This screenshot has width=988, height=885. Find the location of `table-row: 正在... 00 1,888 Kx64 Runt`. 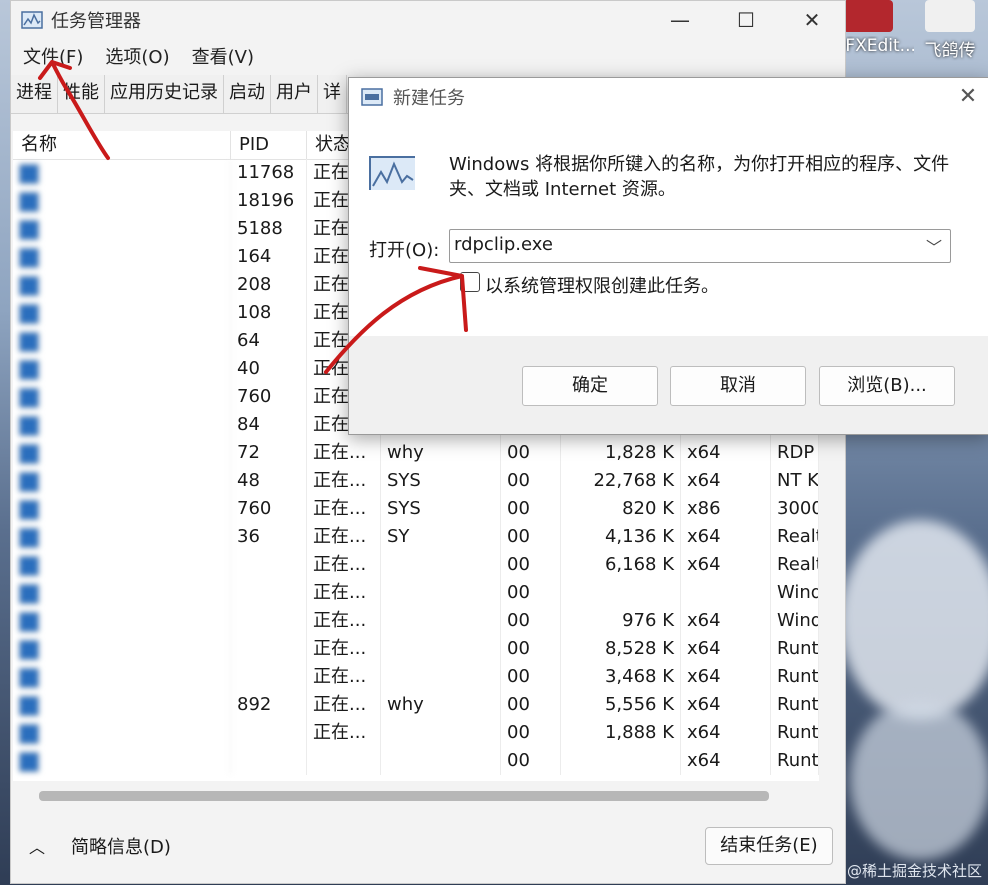

table-row: 正在... 00 1,888 Kx64 Runt is located at coordinates (416, 733).